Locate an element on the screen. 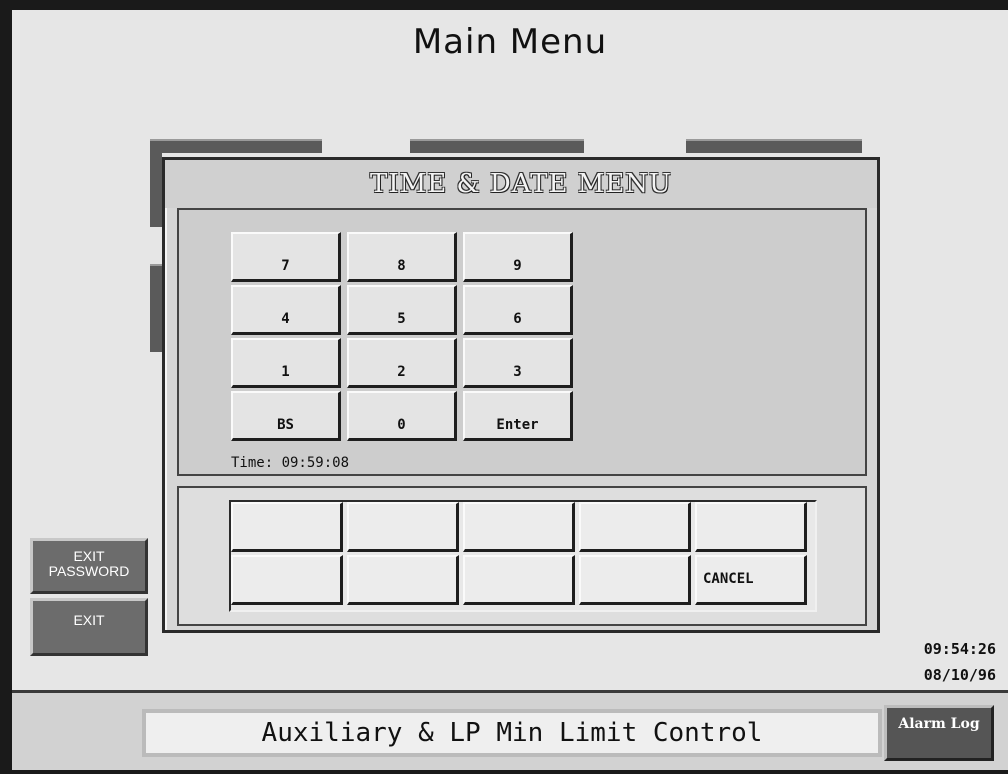  key-1: 1 is located at coordinates (286, 363).